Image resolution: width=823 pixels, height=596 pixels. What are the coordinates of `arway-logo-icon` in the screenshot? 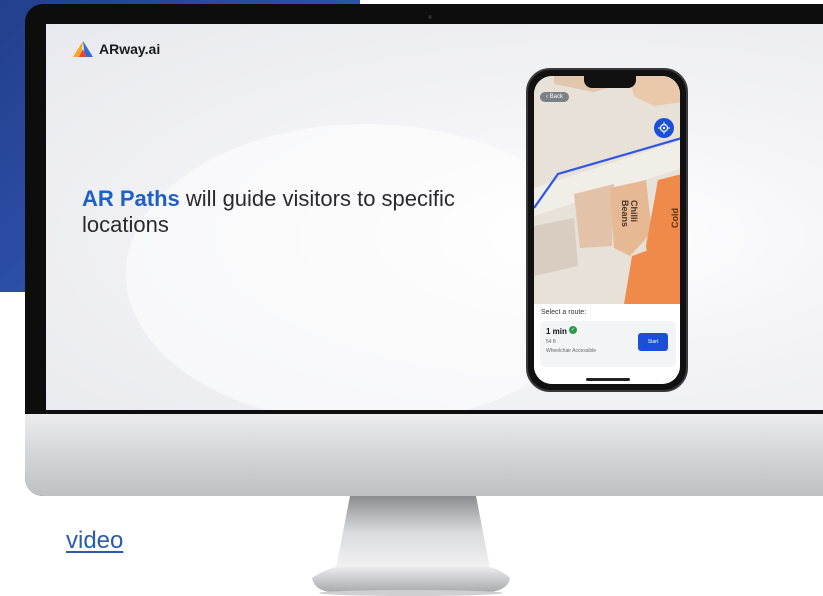 It's located at (83, 49).